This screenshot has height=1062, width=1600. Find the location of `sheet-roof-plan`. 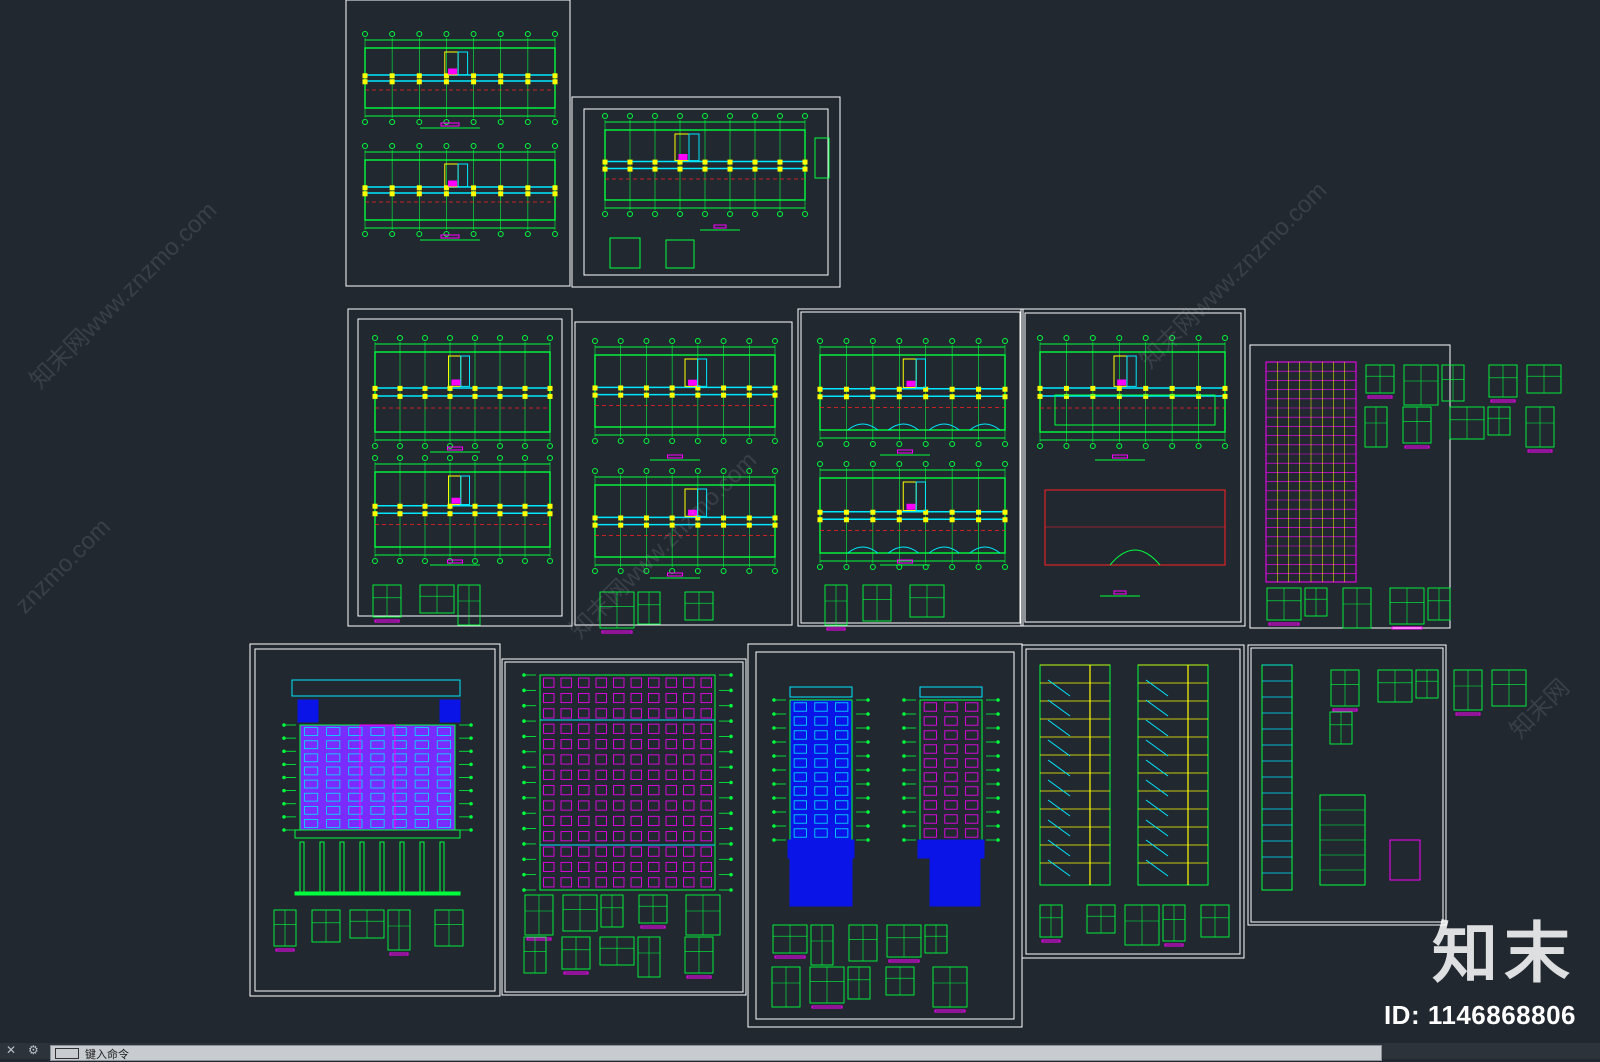

sheet-roof-plan is located at coordinates (1133, 467).